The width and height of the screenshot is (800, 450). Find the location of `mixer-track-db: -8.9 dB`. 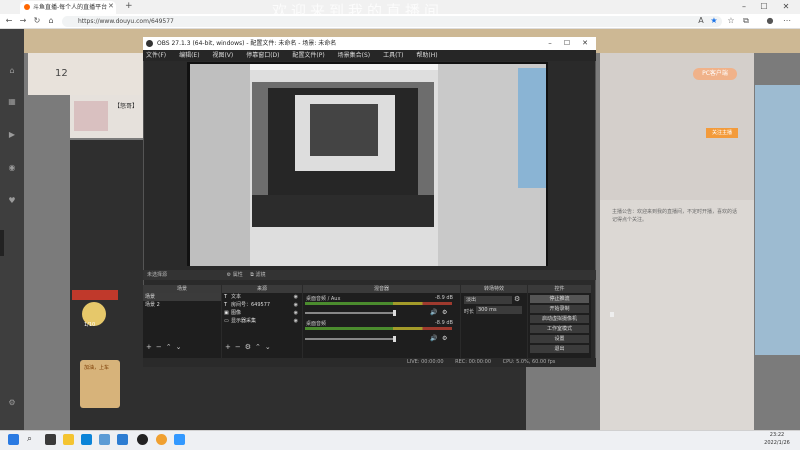

mixer-track-db: -8.9 dB is located at coordinates (444, 298).